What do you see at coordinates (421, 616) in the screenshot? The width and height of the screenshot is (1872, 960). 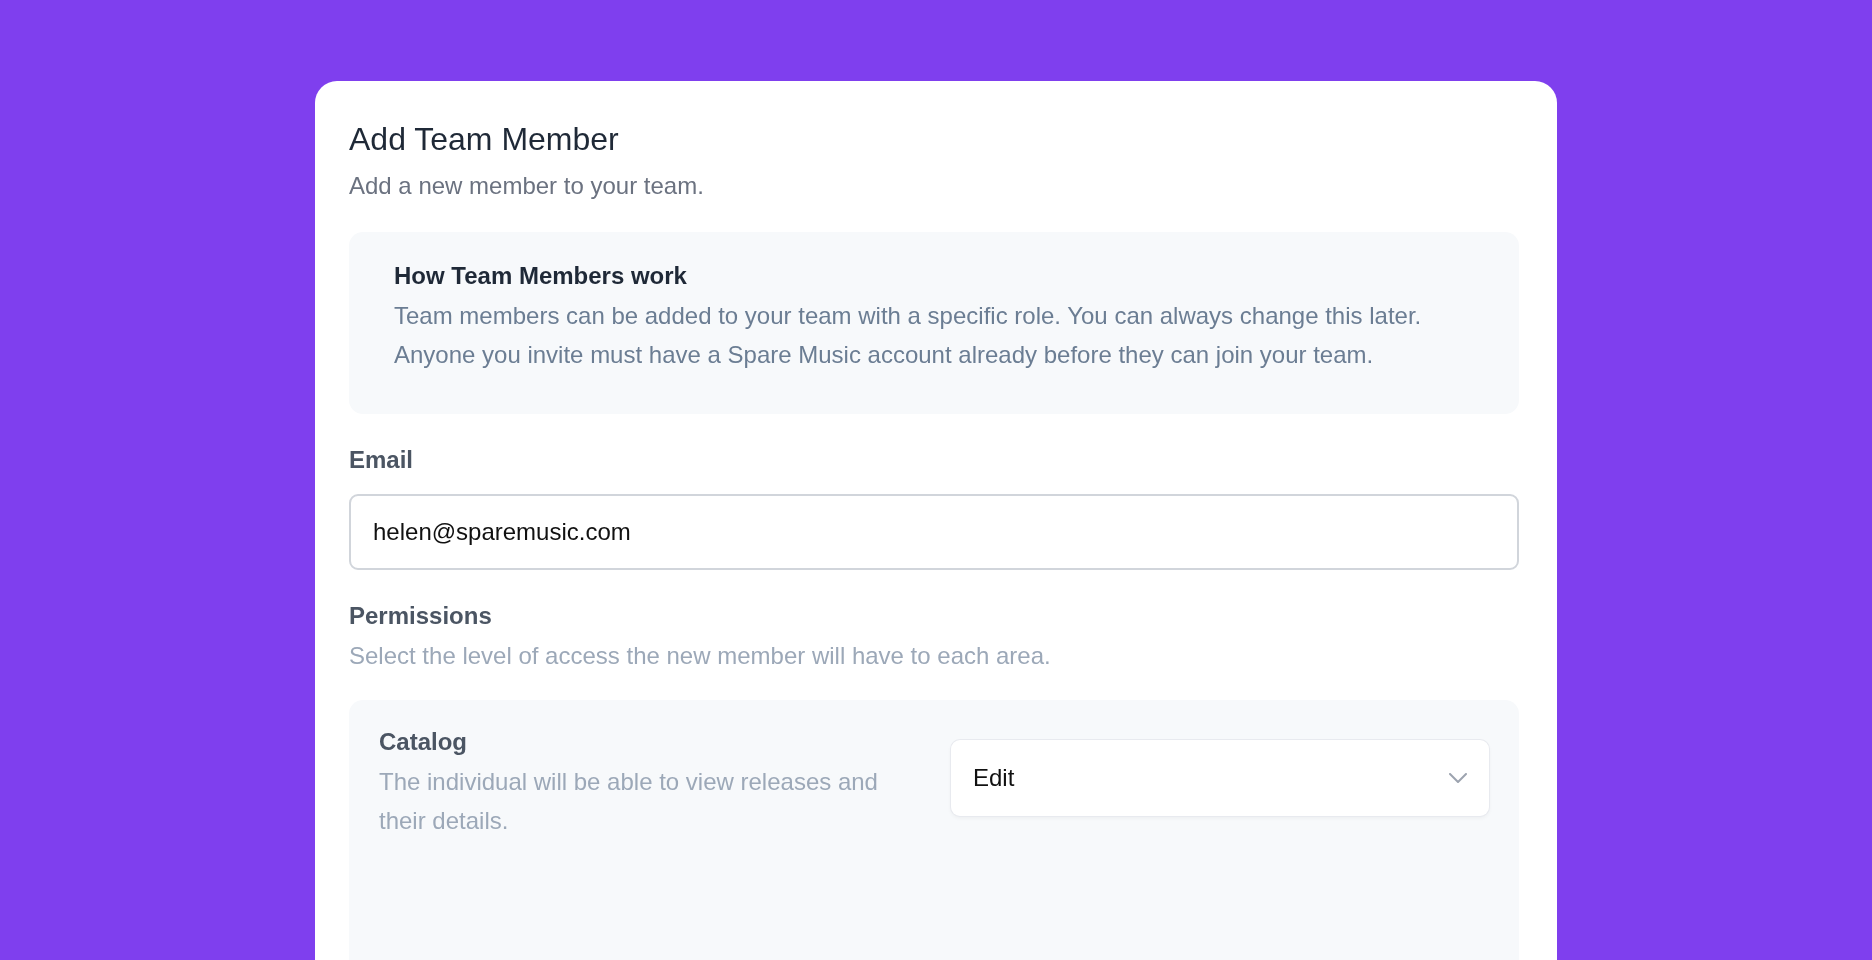 I see `section-label: Permissions` at bounding box center [421, 616].